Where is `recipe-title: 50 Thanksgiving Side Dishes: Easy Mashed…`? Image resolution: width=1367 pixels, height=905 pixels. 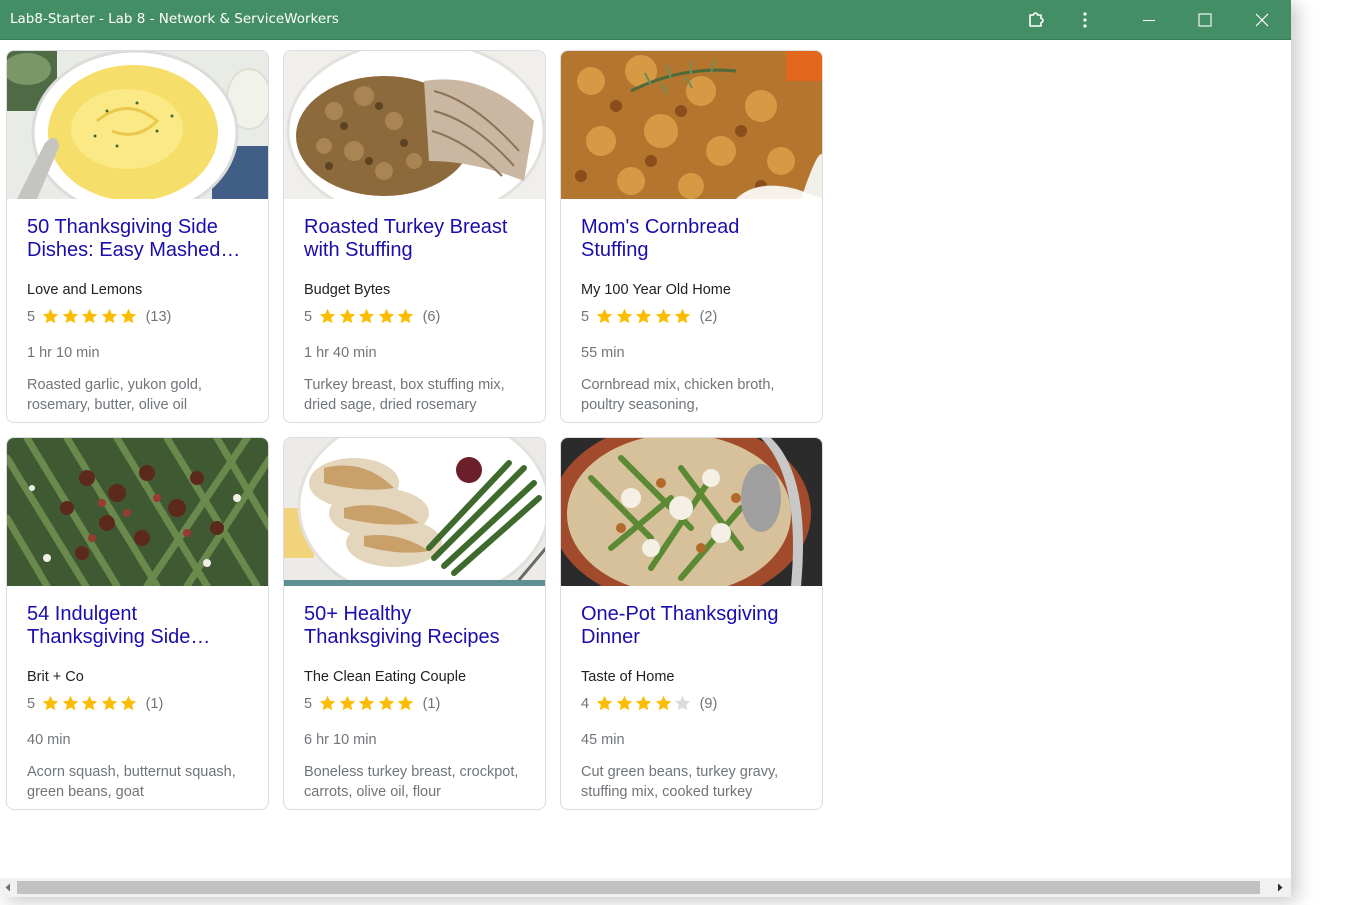 recipe-title: 50 Thanksgiving Side Dishes: Easy Mashed… is located at coordinates (139, 239).